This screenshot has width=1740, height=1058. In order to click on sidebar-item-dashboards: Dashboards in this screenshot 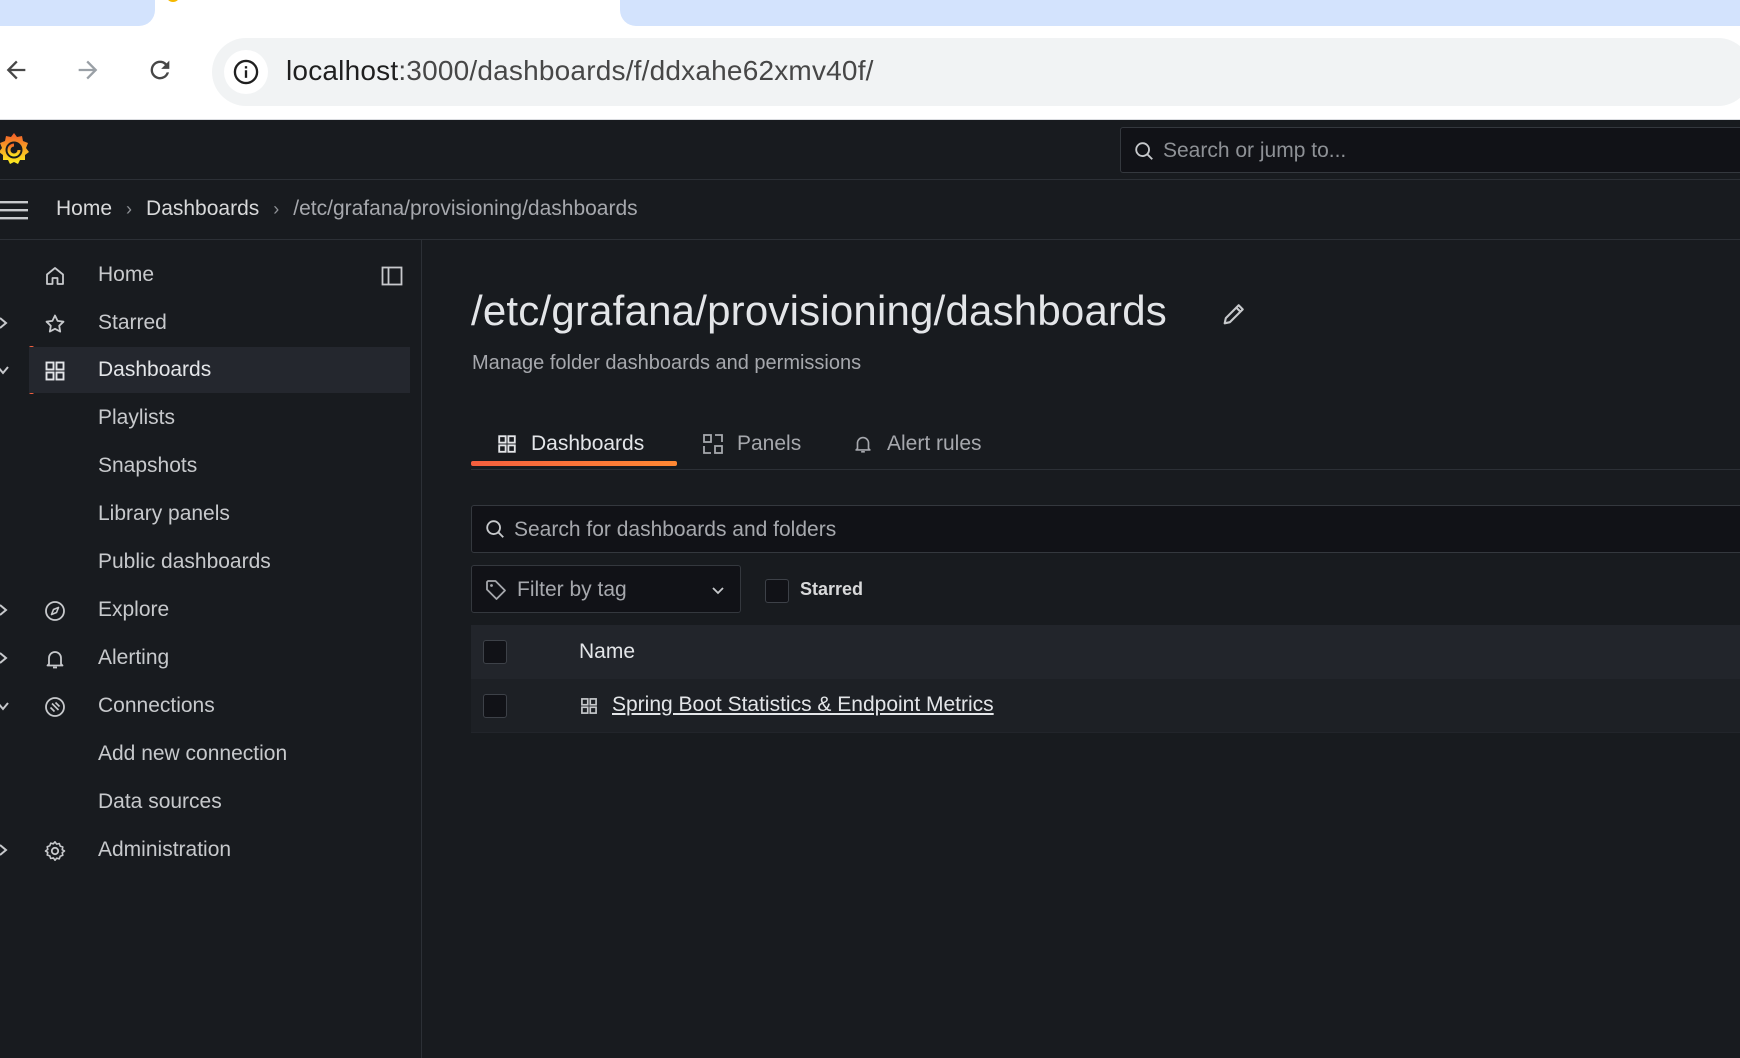, I will do `click(205, 370)`.